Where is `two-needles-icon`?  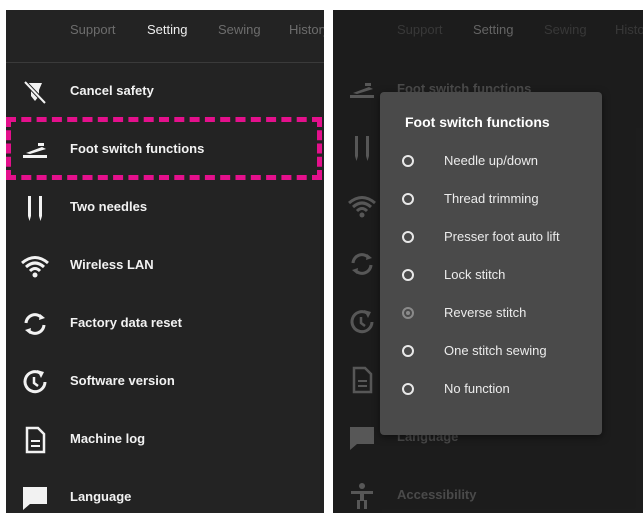 two-needles-icon is located at coordinates (35, 208).